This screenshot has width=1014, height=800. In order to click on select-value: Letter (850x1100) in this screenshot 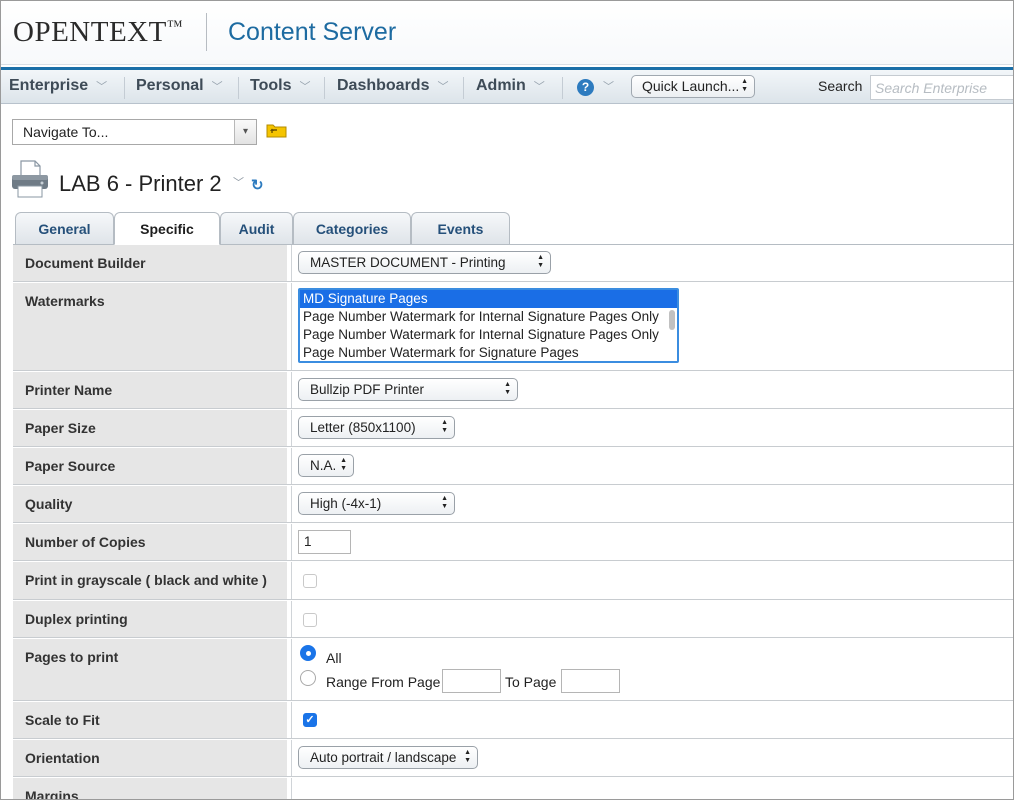, I will do `click(363, 427)`.